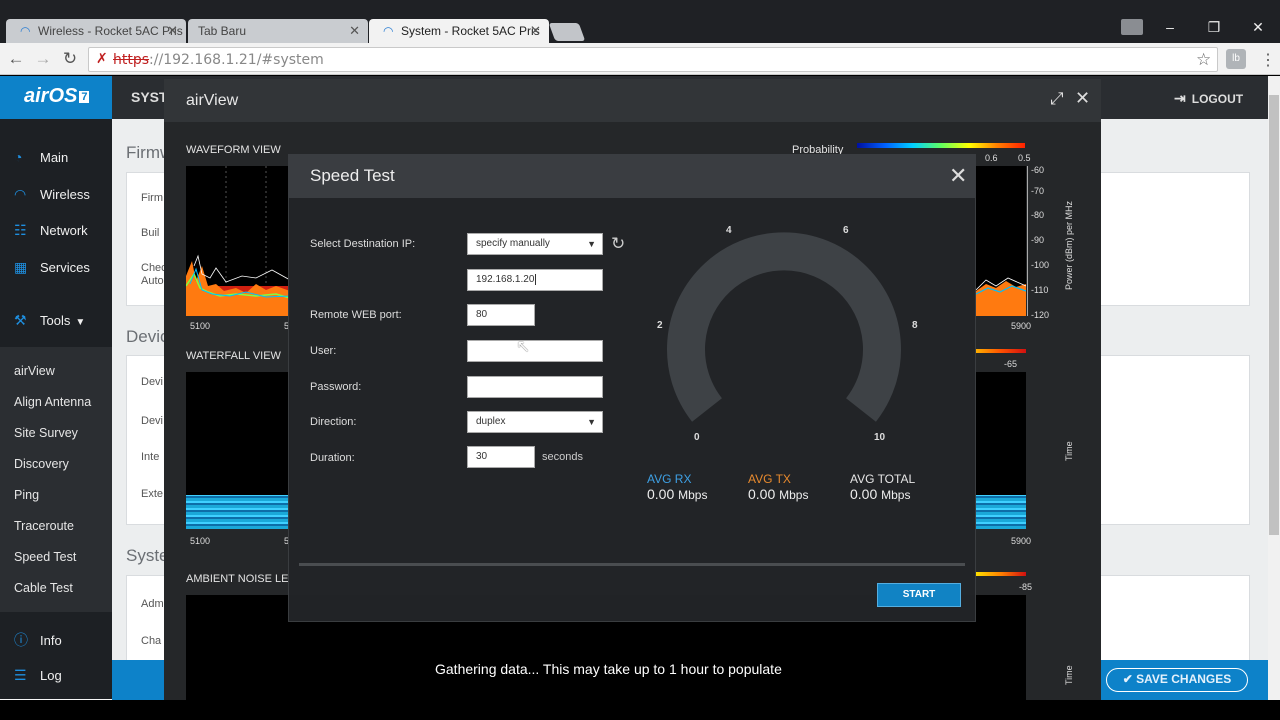 The height and width of the screenshot is (720, 1280). What do you see at coordinates (846, 230) in the screenshot?
I see `gauge-label: 6` at bounding box center [846, 230].